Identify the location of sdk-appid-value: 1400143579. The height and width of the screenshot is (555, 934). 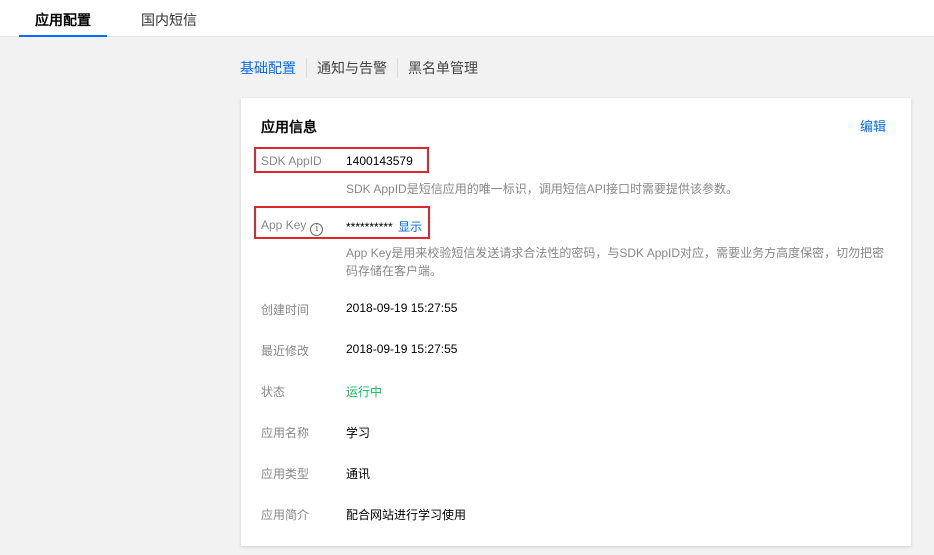
(379, 161).